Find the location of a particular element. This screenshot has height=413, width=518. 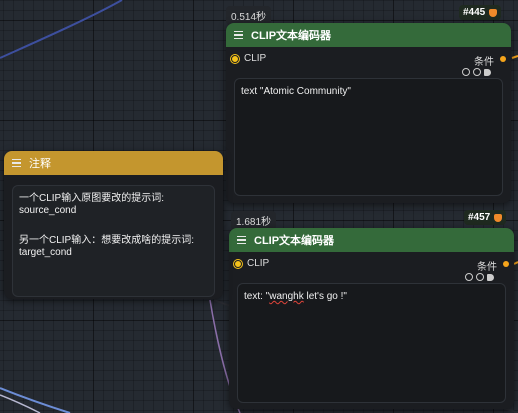

node-457-id-badge: #457 is located at coordinates (485, 217).